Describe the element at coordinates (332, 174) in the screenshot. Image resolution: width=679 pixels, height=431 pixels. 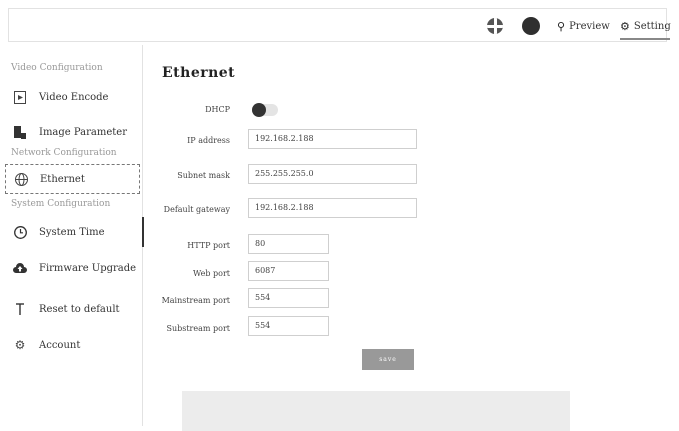
I see `subnet-mask-input: 255.255.255.0` at that location.